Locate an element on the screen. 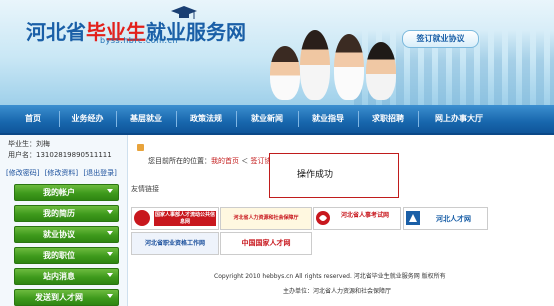  dialog-message: 操作成功 is located at coordinates (315, 175).